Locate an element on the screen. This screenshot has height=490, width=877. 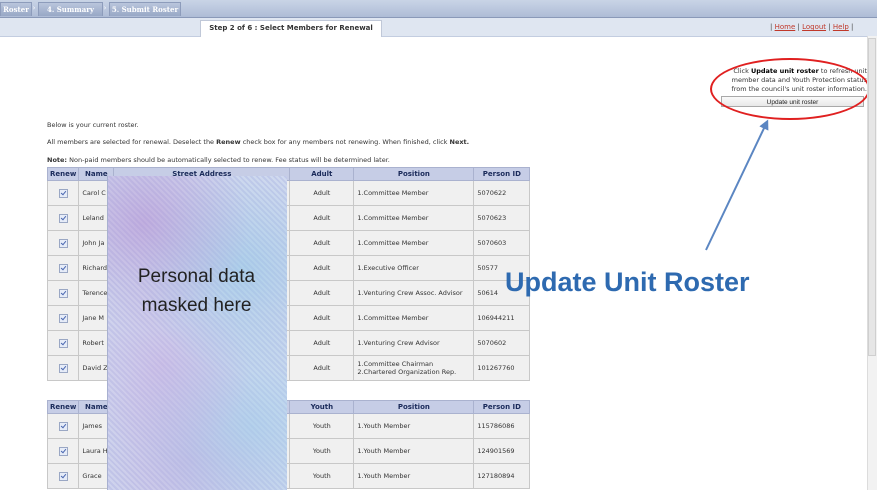
person-id: 106944211 is located at coordinates (502, 318).